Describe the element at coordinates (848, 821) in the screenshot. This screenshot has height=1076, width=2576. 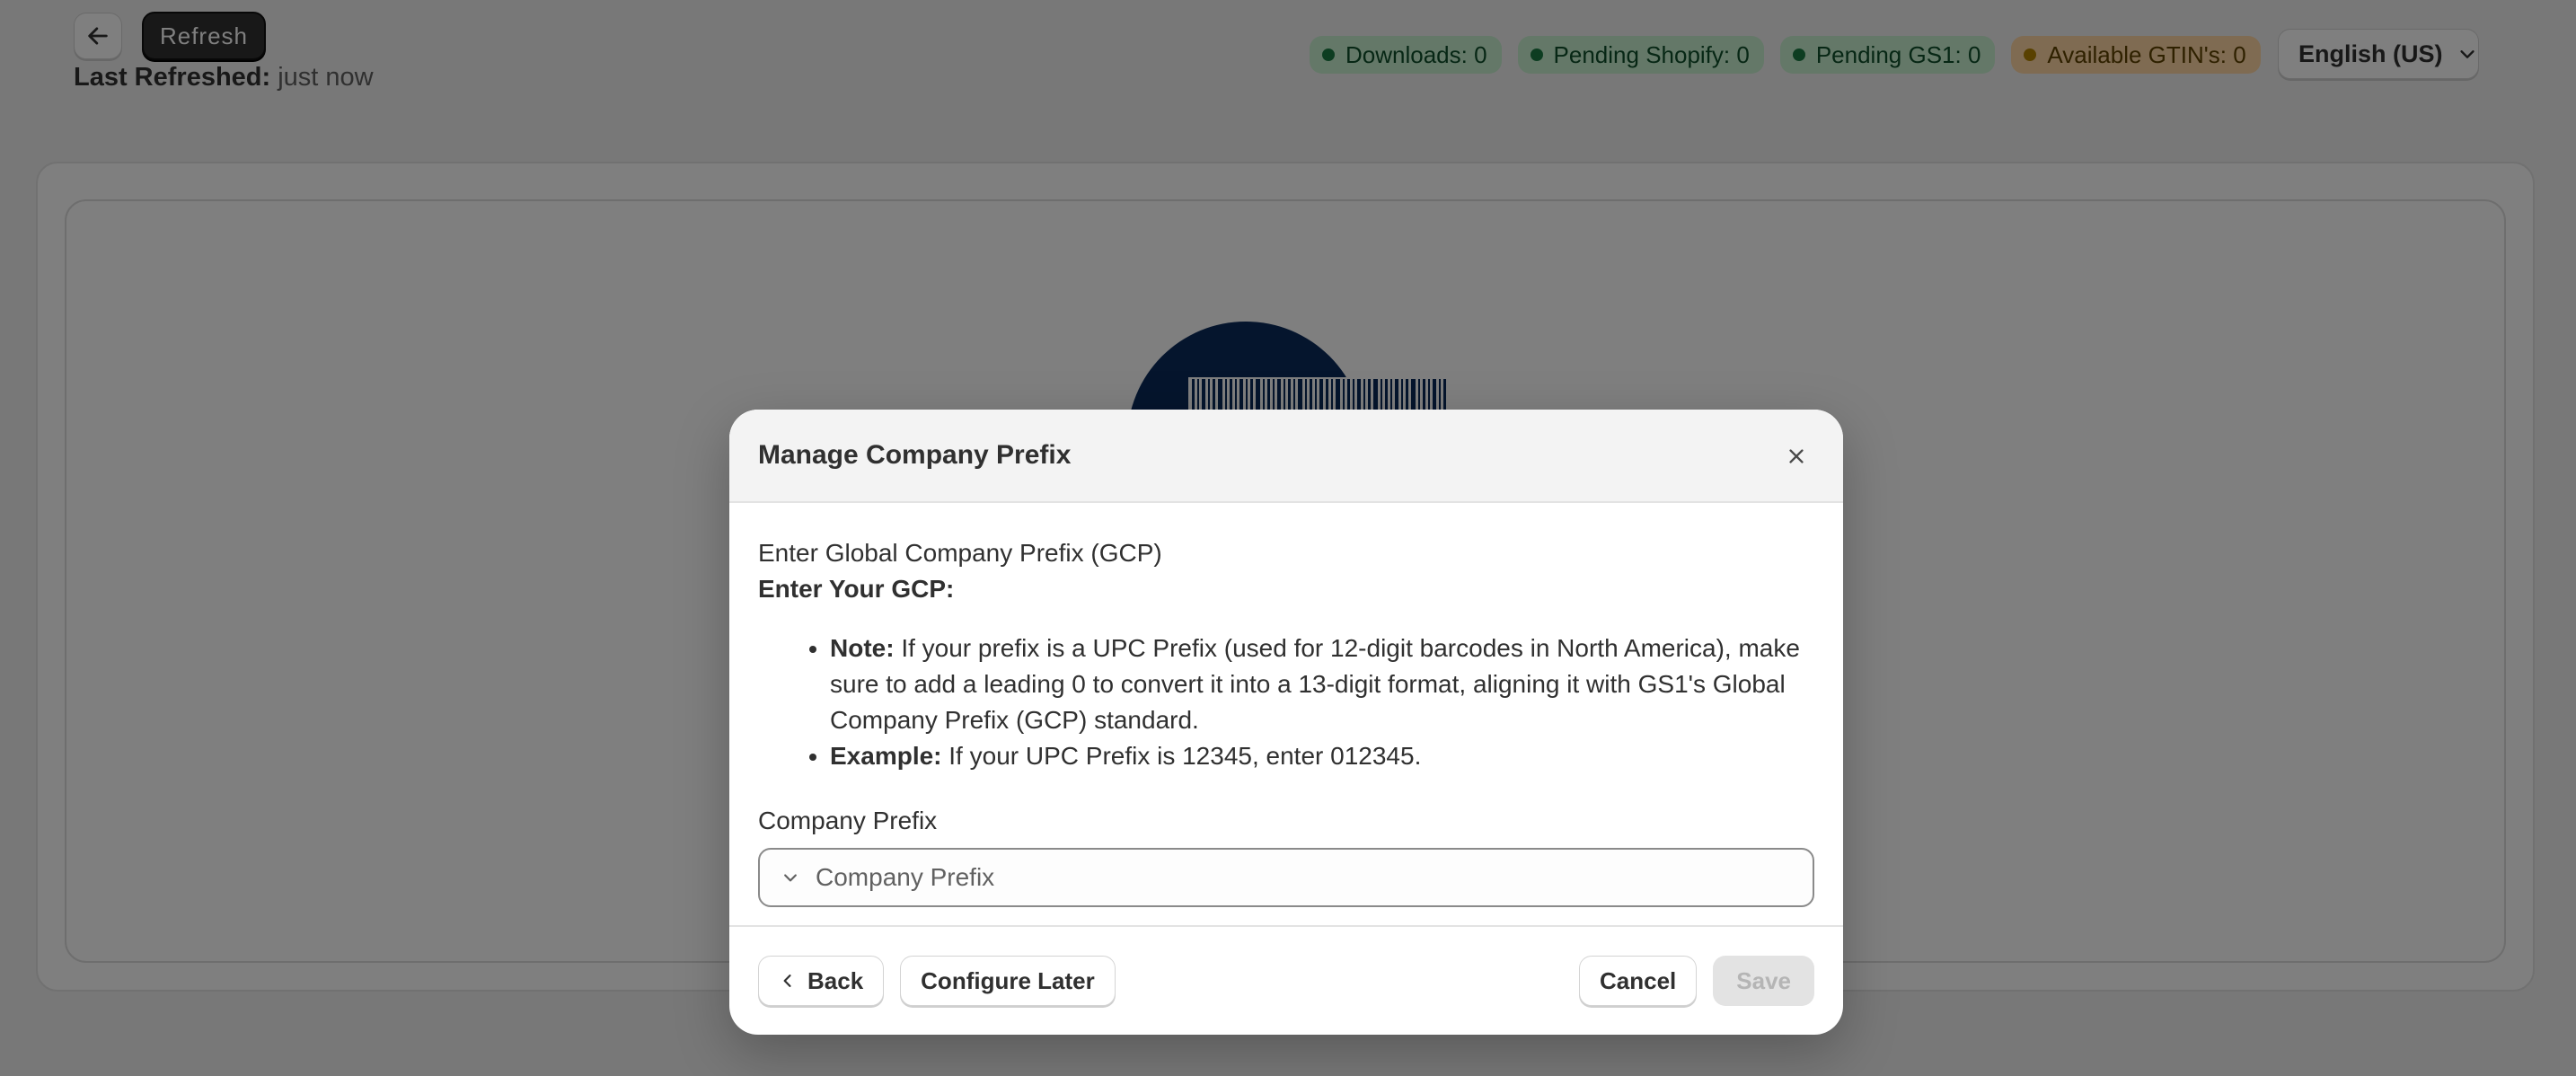
I see `company-prefix-label: Company Prefix` at that location.